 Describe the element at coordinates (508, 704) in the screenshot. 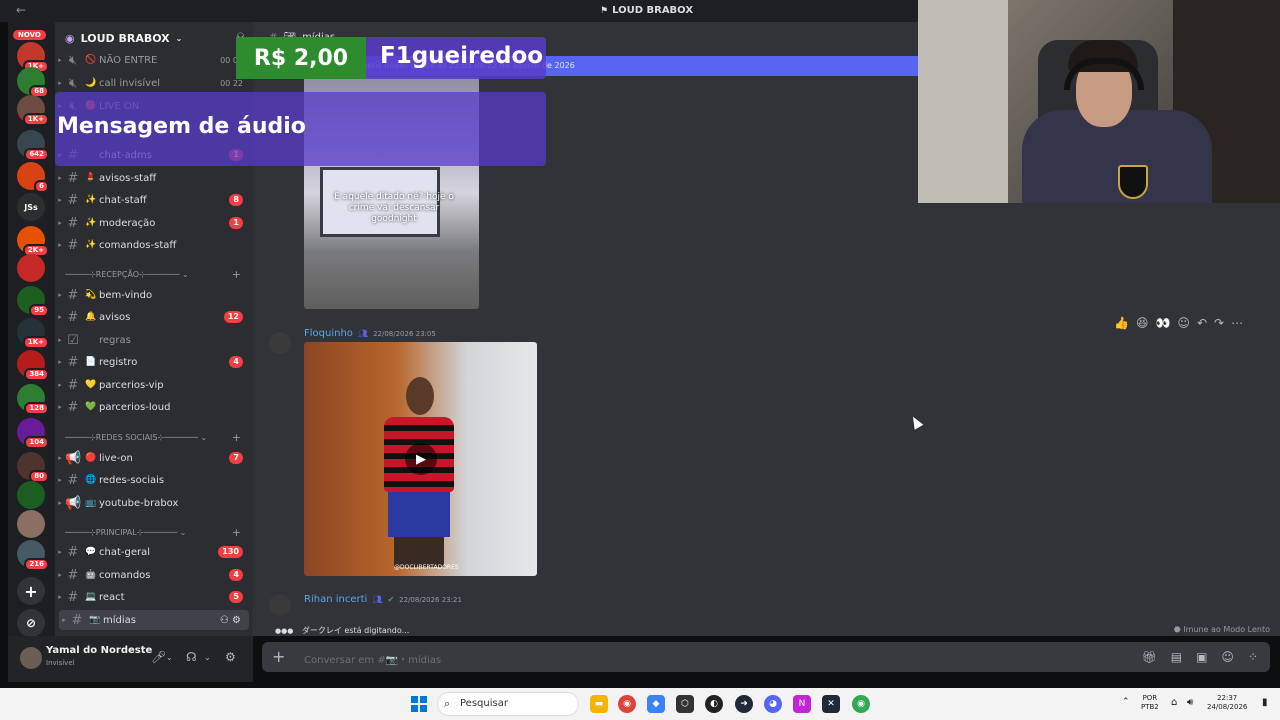

I see `taskbar-search: ⌕ Pesquisar` at that location.